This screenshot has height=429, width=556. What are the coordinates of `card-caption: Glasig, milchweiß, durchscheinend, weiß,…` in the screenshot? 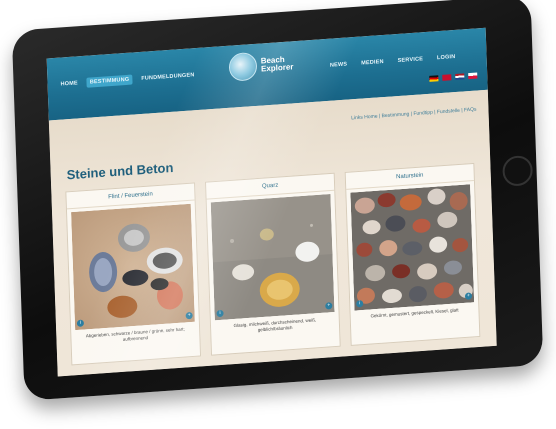 It's located at (275, 325).